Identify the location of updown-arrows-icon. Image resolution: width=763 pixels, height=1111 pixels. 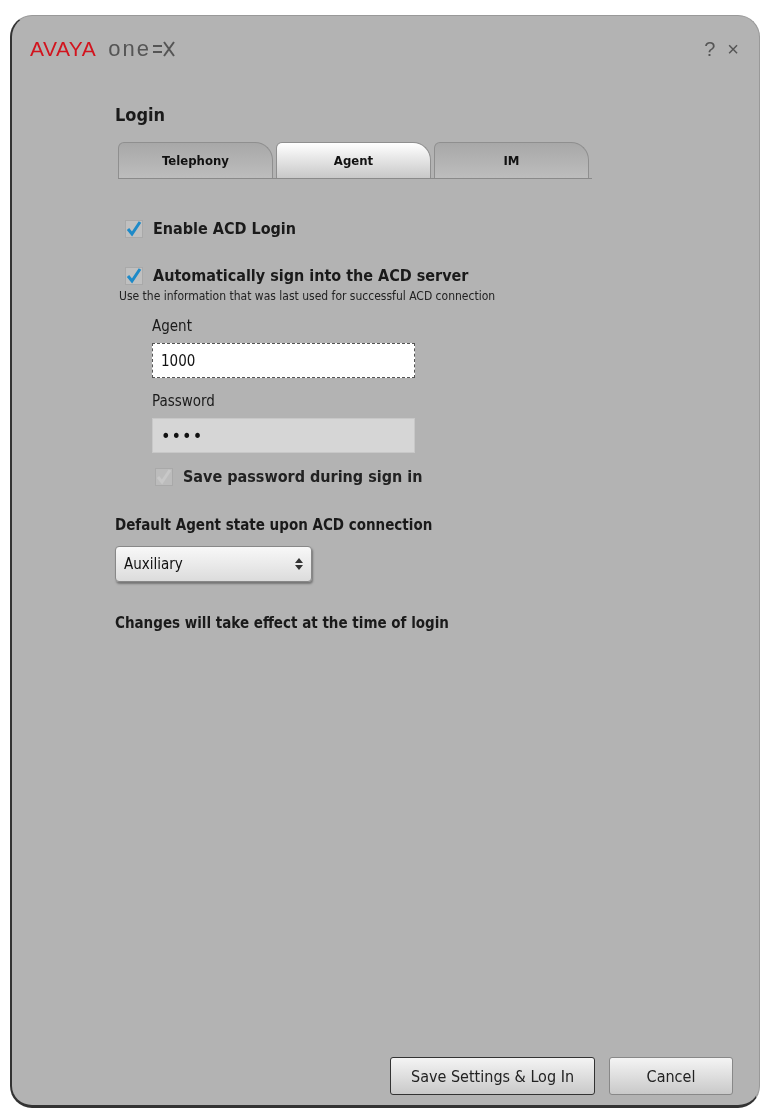
(299, 564).